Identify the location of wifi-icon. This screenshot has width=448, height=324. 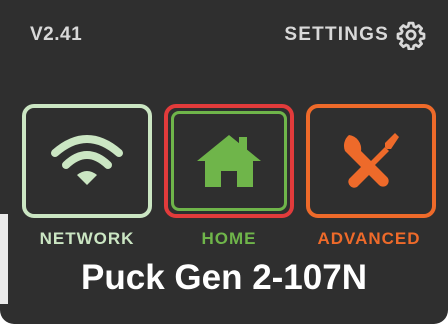
(87, 160).